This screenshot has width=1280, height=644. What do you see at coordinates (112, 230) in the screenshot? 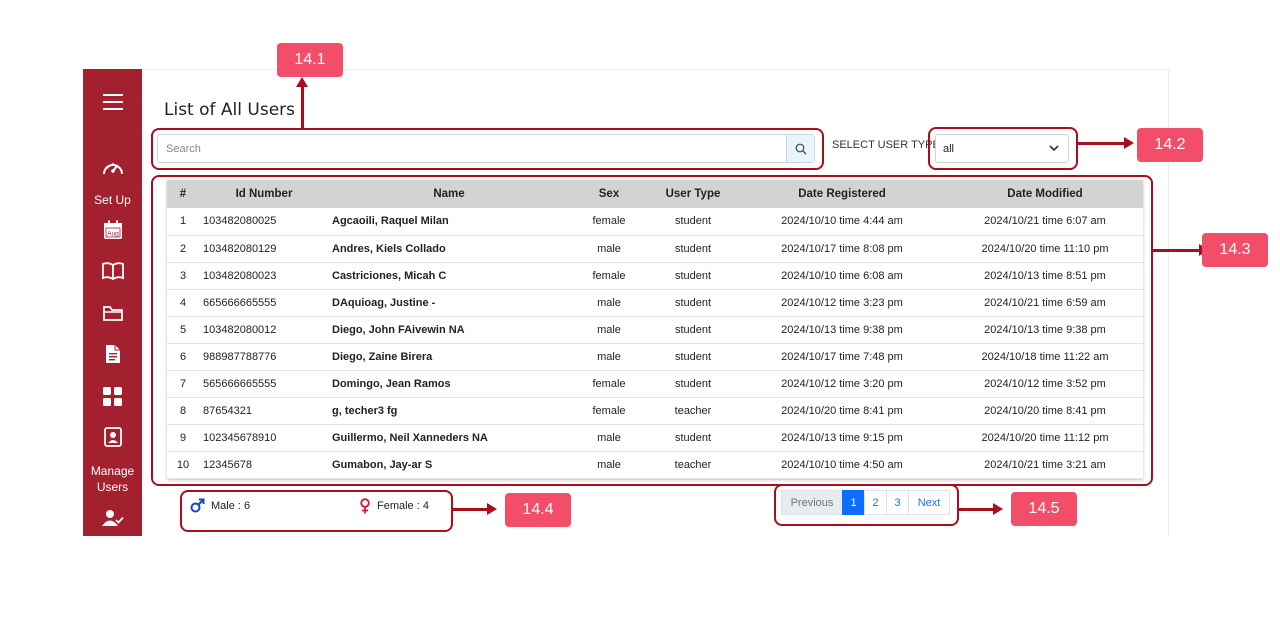
I see `calendar-icon: Aug` at bounding box center [112, 230].